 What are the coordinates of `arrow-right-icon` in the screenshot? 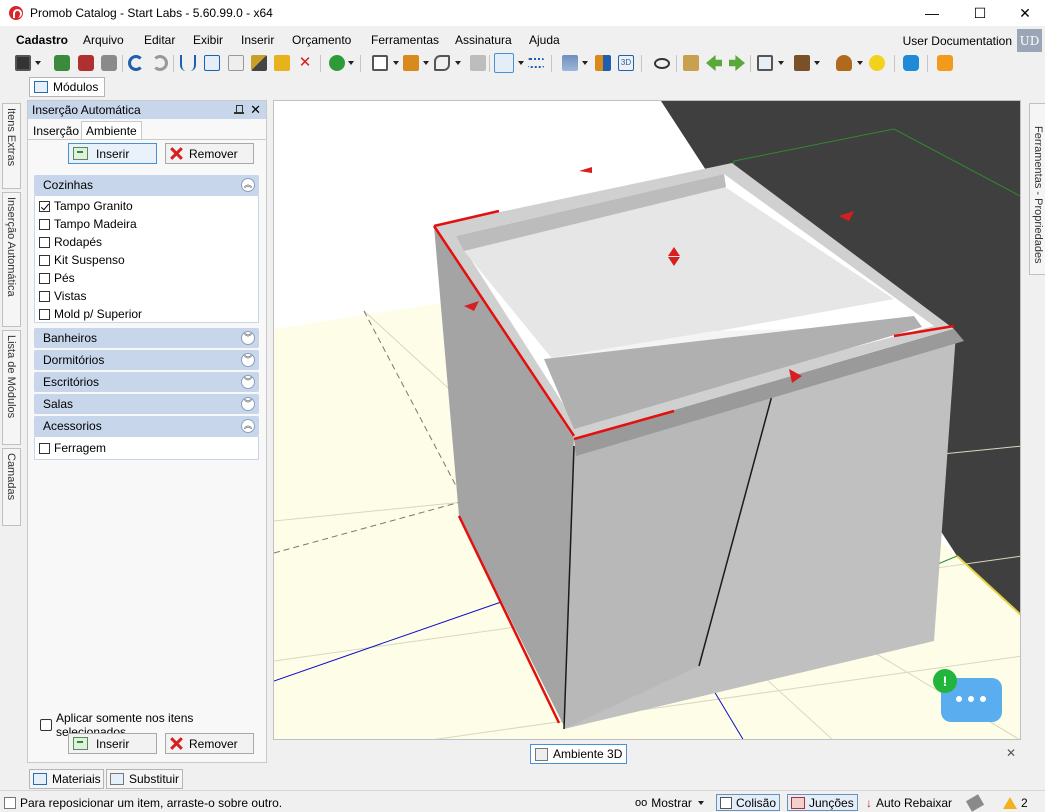 It's located at (737, 63).